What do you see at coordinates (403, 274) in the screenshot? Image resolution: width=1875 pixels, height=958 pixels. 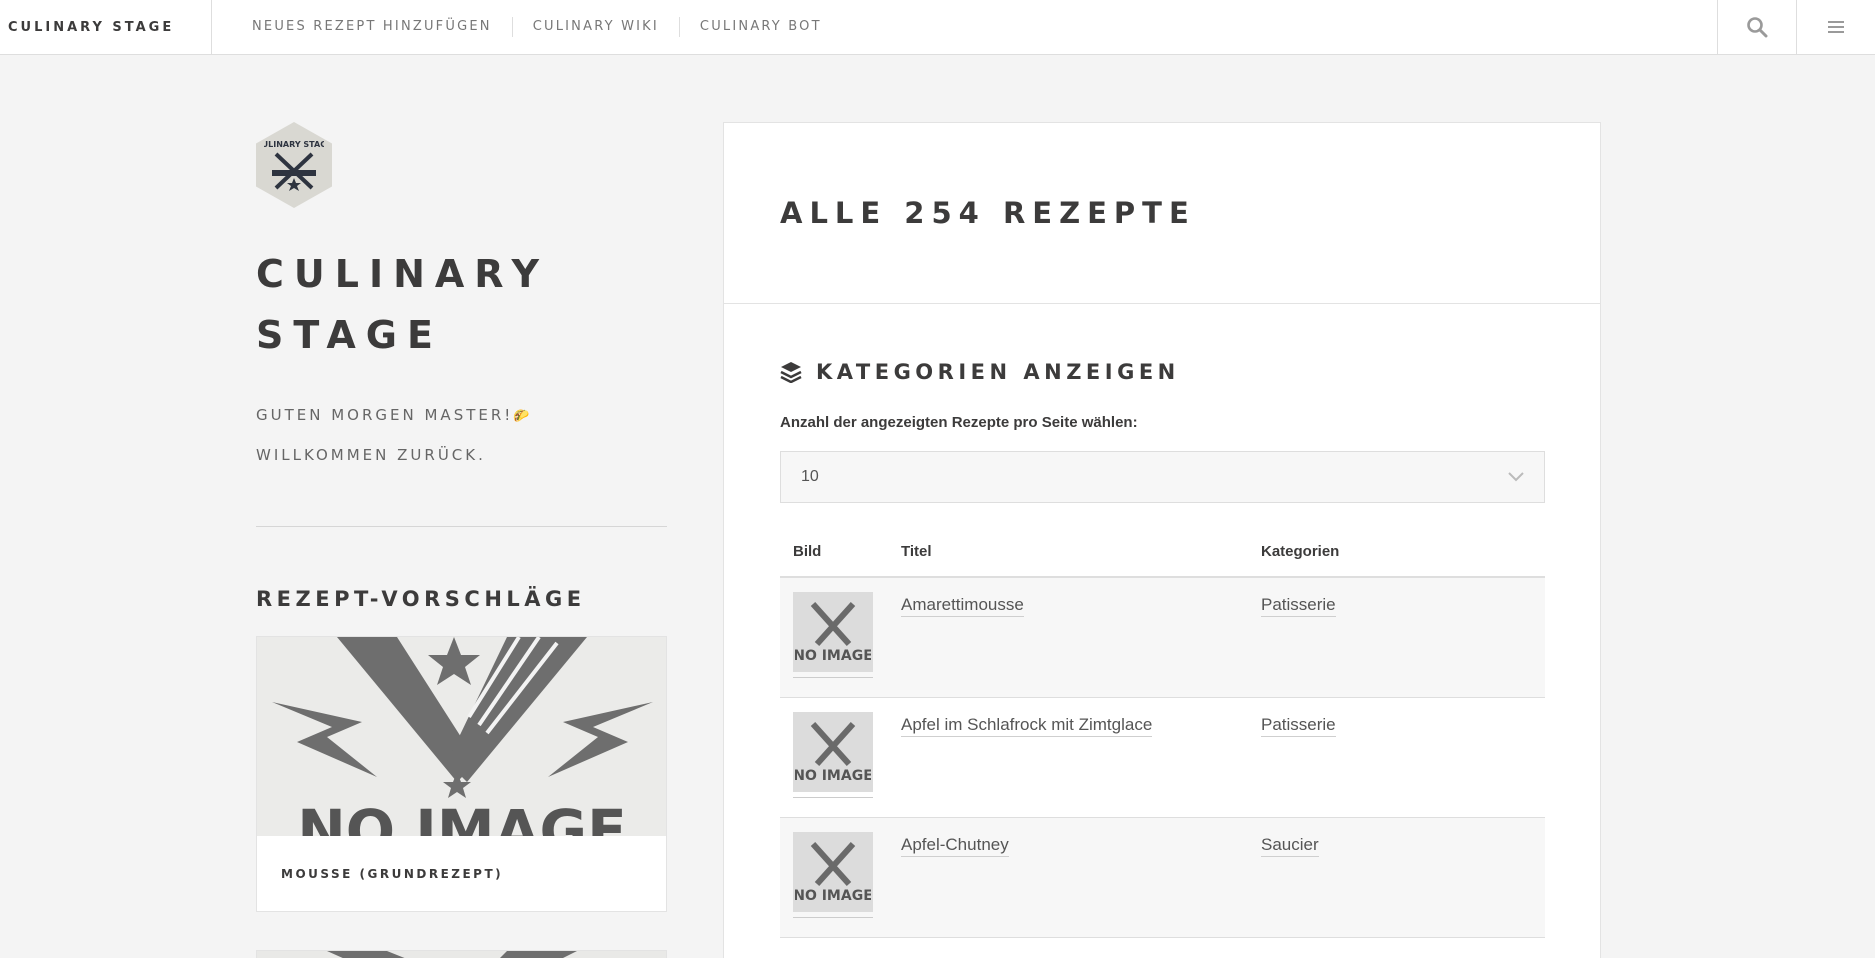 I see `site-title-line1: CULINARY` at bounding box center [403, 274].